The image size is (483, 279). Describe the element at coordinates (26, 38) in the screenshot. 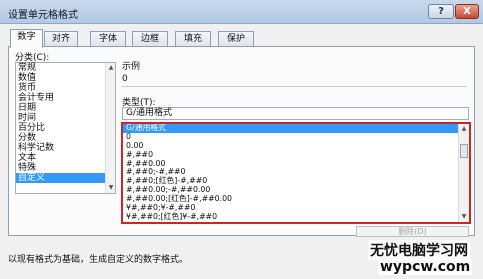

I see `tab-number: 数字` at that location.